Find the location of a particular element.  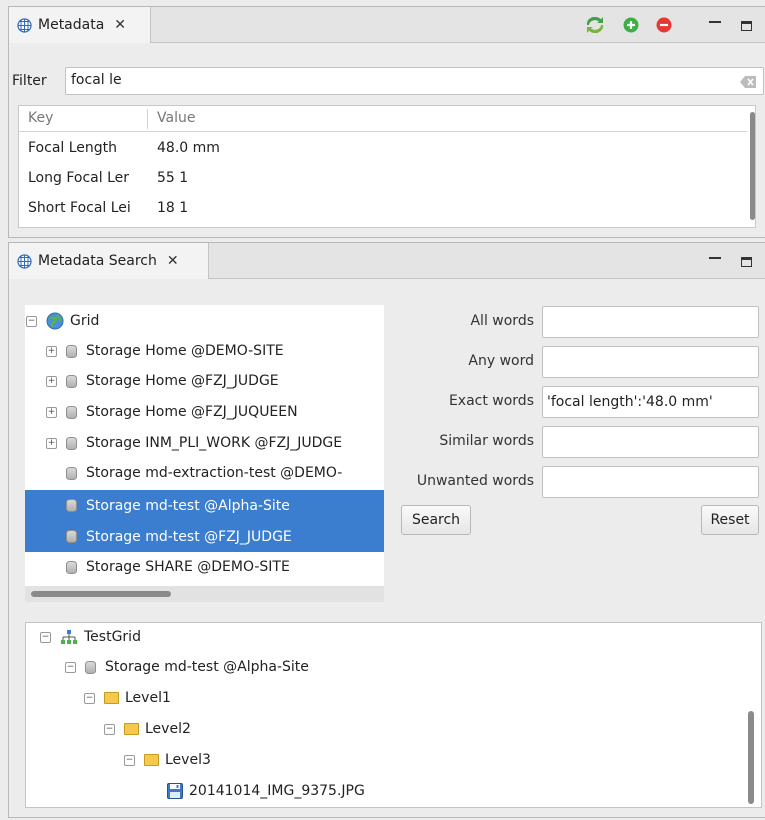

row-key: Focal Length is located at coordinates (73, 148).